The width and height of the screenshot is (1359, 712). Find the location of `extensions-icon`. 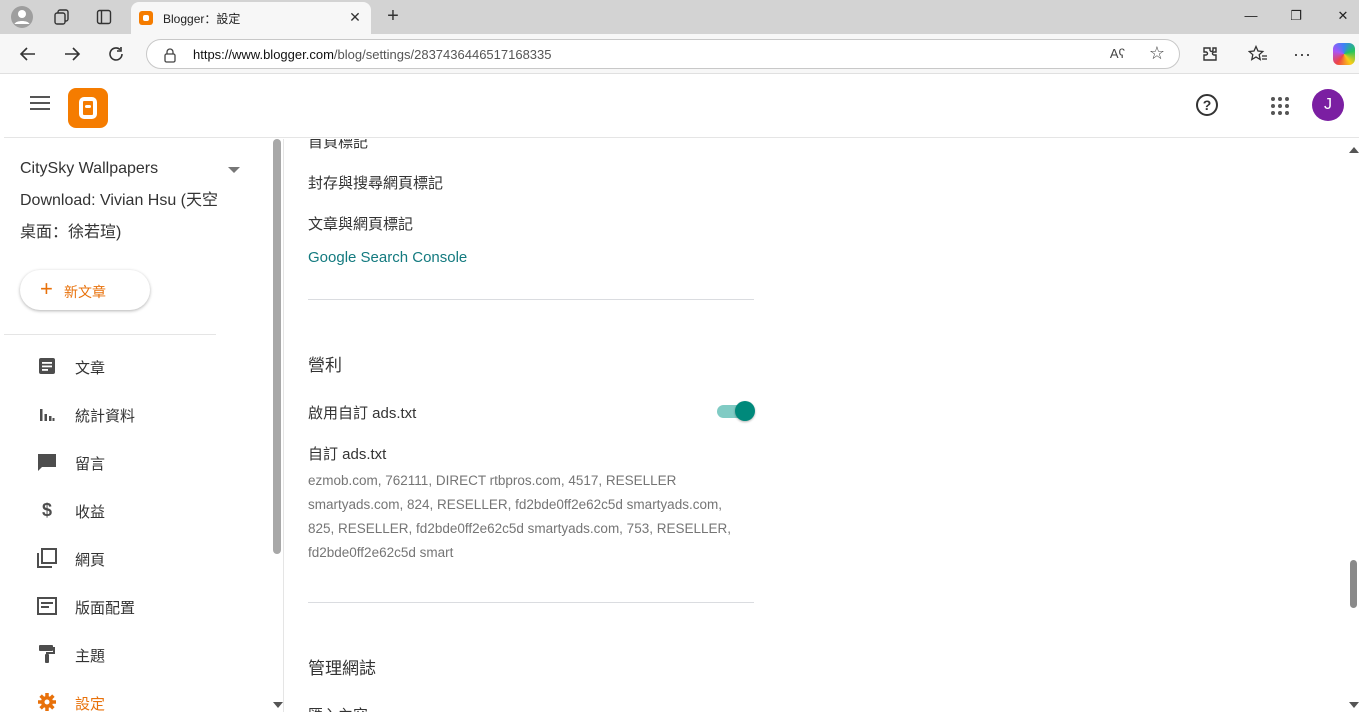

extensions-icon is located at coordinates (1210, 54).